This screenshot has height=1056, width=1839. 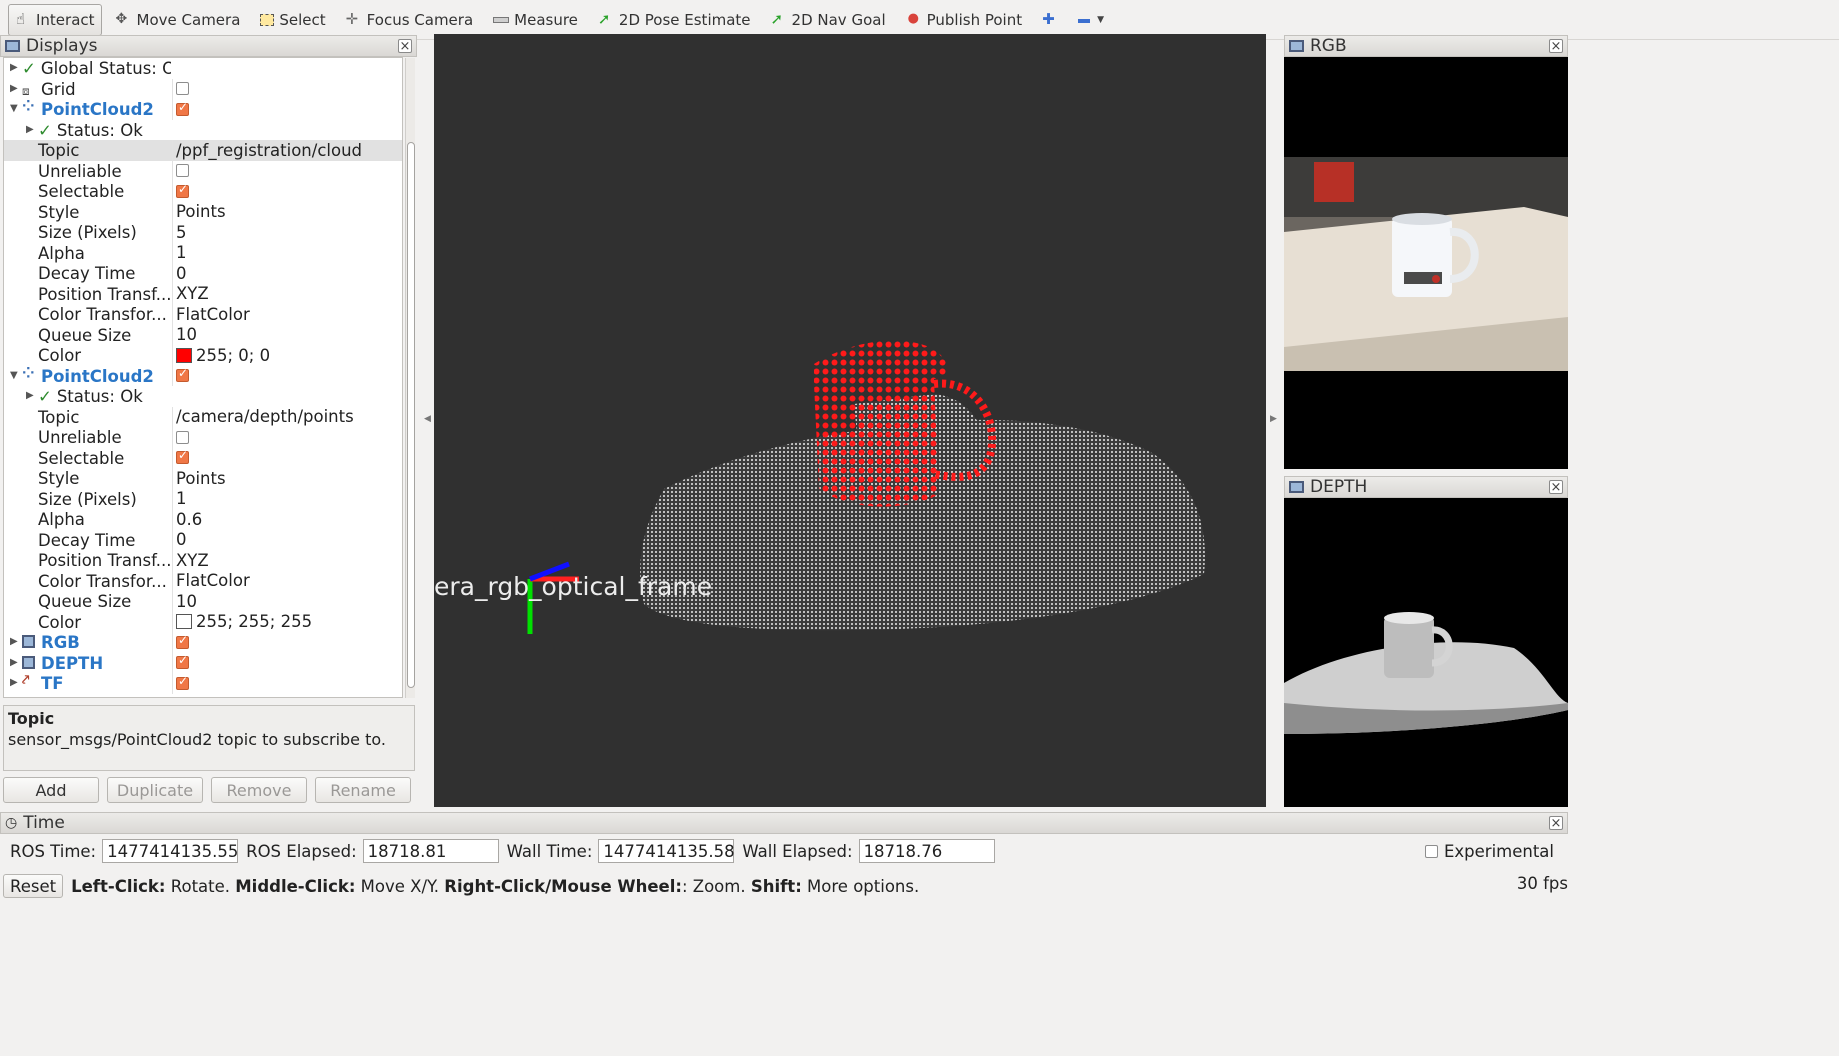 What do you see at coordinates (363, 790) in the screenshot?
I see `rename-button: Rename` at bounding box center [363, 790].